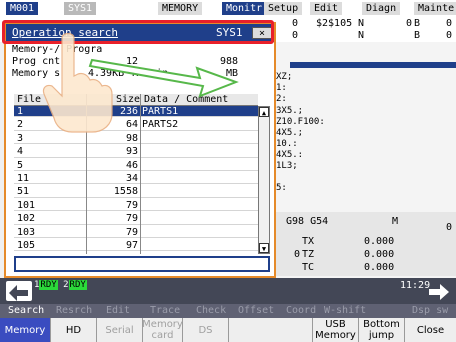 The image size is (456, 342). I want to click on file-comment: PARTS2, so click(160, 125).